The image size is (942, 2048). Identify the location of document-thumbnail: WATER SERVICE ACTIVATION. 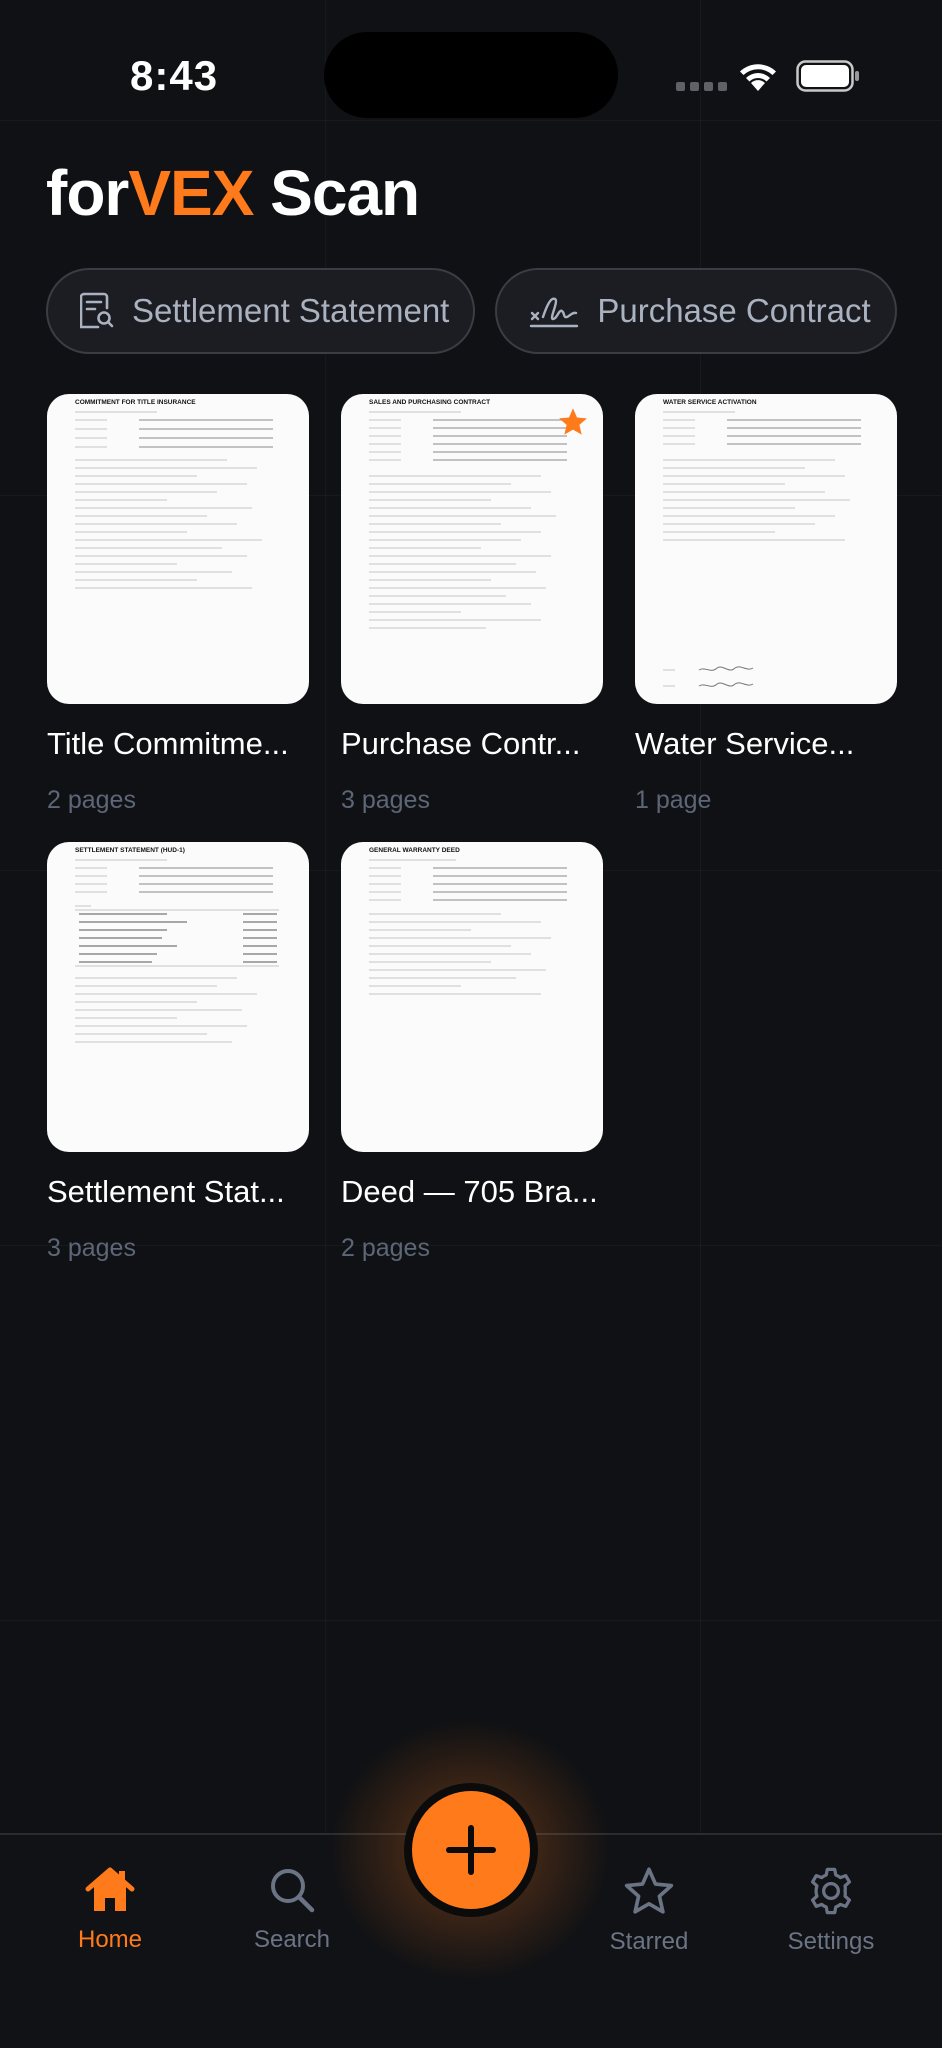
(766, 549).